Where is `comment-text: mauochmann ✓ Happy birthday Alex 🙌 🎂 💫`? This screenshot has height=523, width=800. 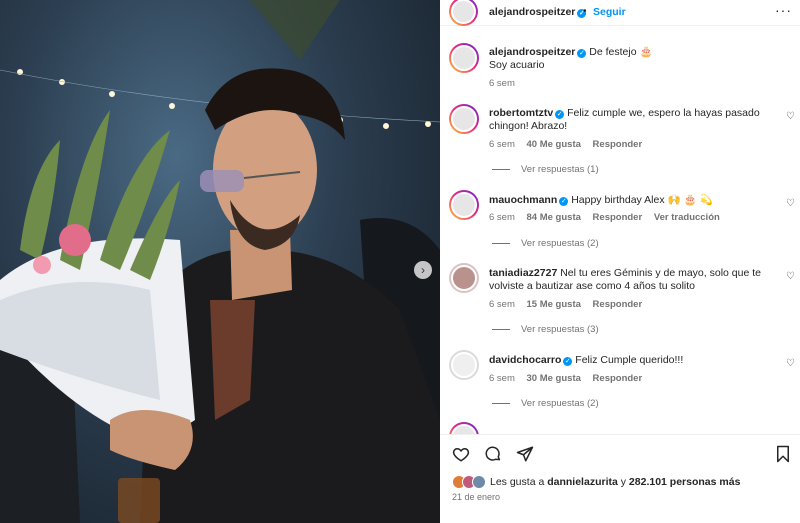
comment-text: mauochmann ✓ Happy birthday Alex 🙌 🎂 💫 is located at coordinates (631, 200).